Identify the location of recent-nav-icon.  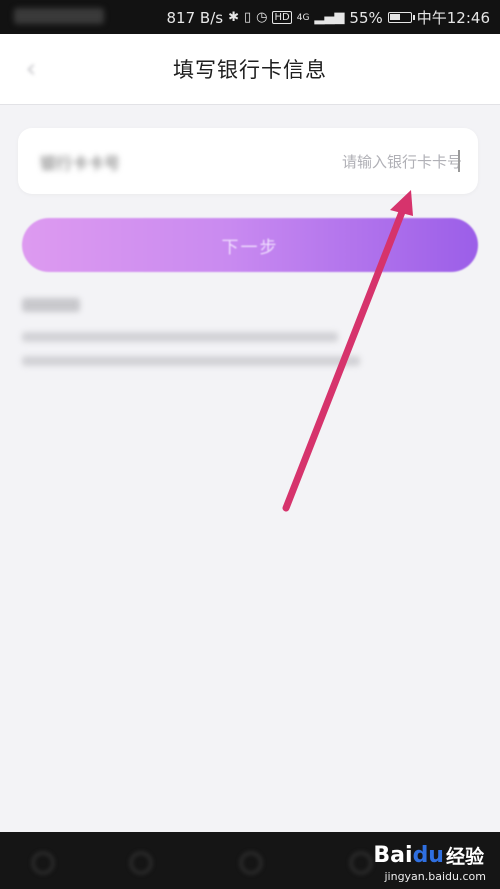
(361, 863).